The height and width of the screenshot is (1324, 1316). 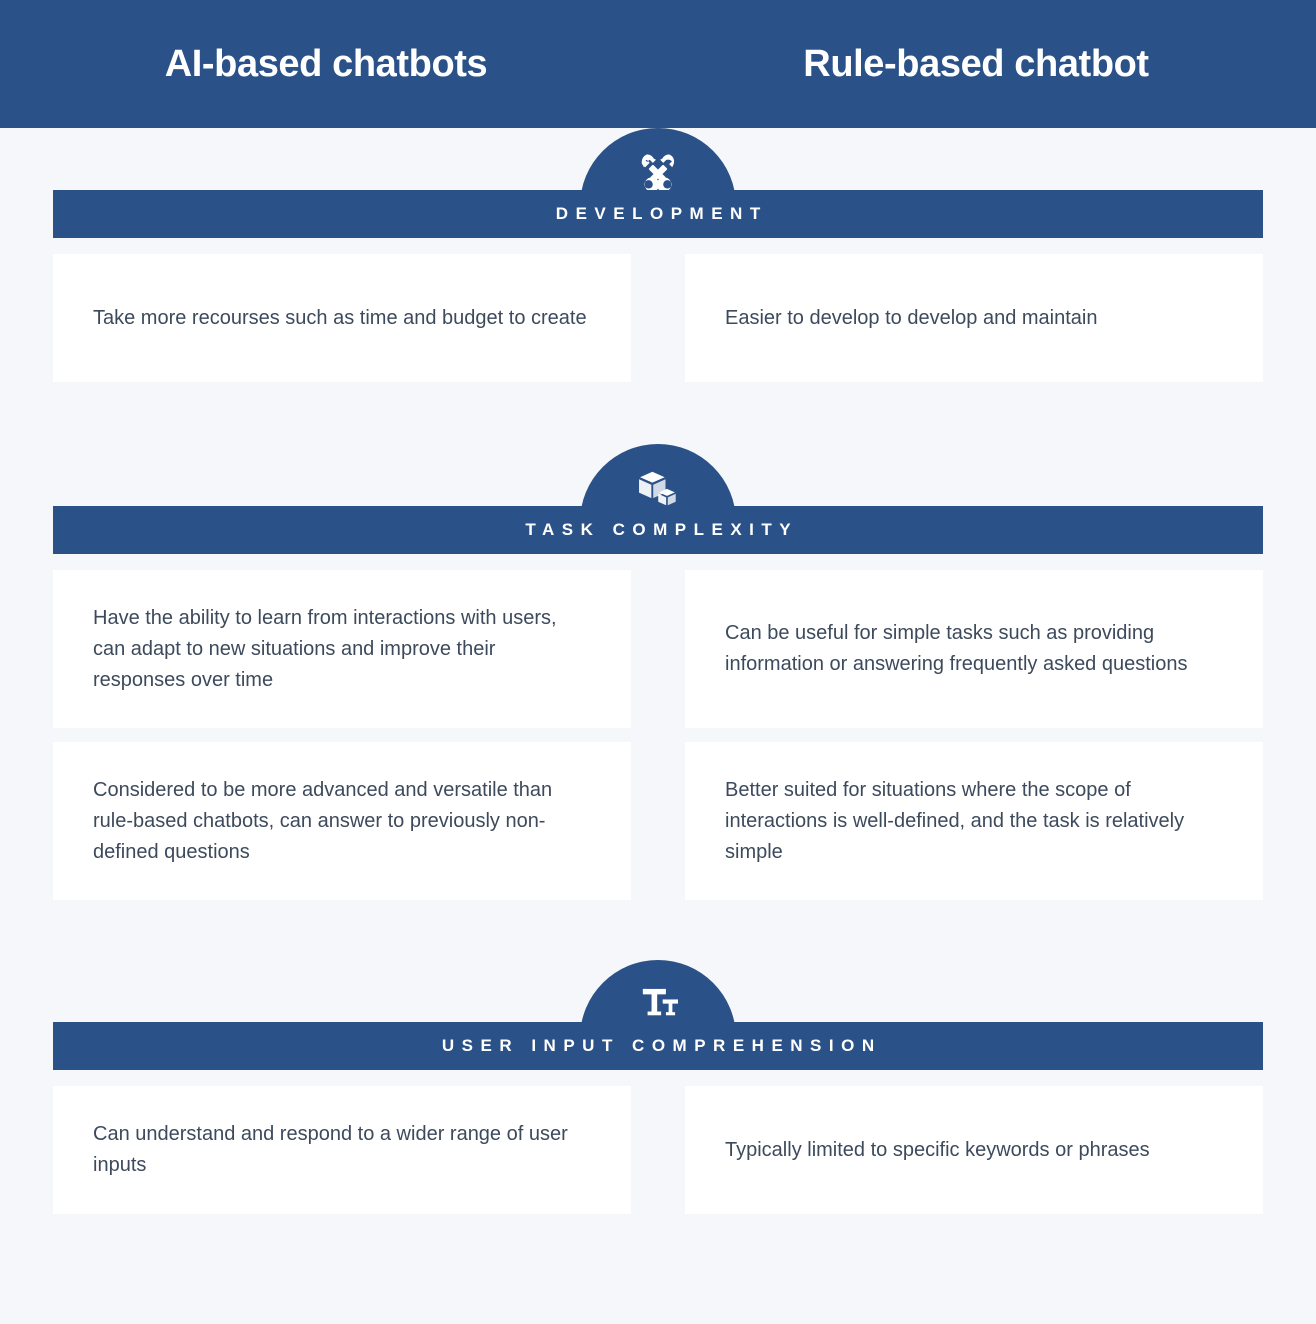 What do you see at coordinates (658, 1245) in the screenshot?
I see `bottom-spacer` at bounding box center [658, 1245].